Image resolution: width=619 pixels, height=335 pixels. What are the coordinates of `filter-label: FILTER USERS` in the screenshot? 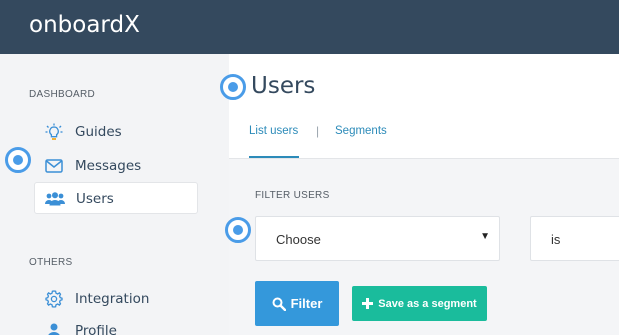 It's located at (292, 195).